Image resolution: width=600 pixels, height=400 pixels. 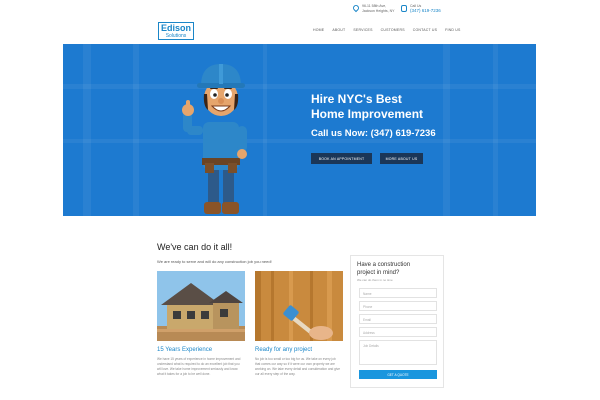 What do you see at coordinates (373, 133) in the screenshot?
I see `hero-call-text: Call us Now: (347) 619-7236` at bounding box center [373, 133].